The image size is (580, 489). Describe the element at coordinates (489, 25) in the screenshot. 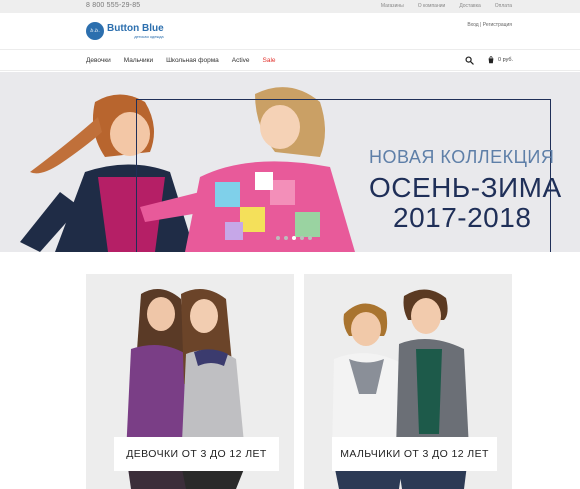

I see `login-register-link: Вход | Регистрация` at that location.